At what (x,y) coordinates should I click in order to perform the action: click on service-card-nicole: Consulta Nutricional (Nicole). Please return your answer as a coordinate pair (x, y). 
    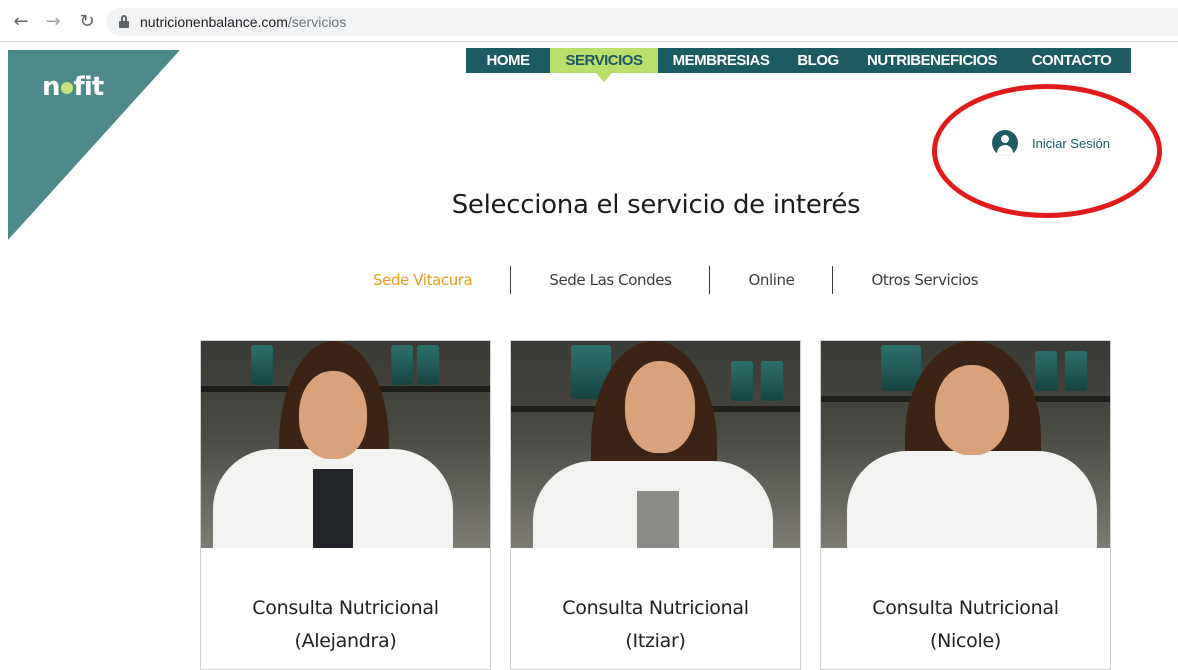
    Looking at the image, I should click on (965, 505).